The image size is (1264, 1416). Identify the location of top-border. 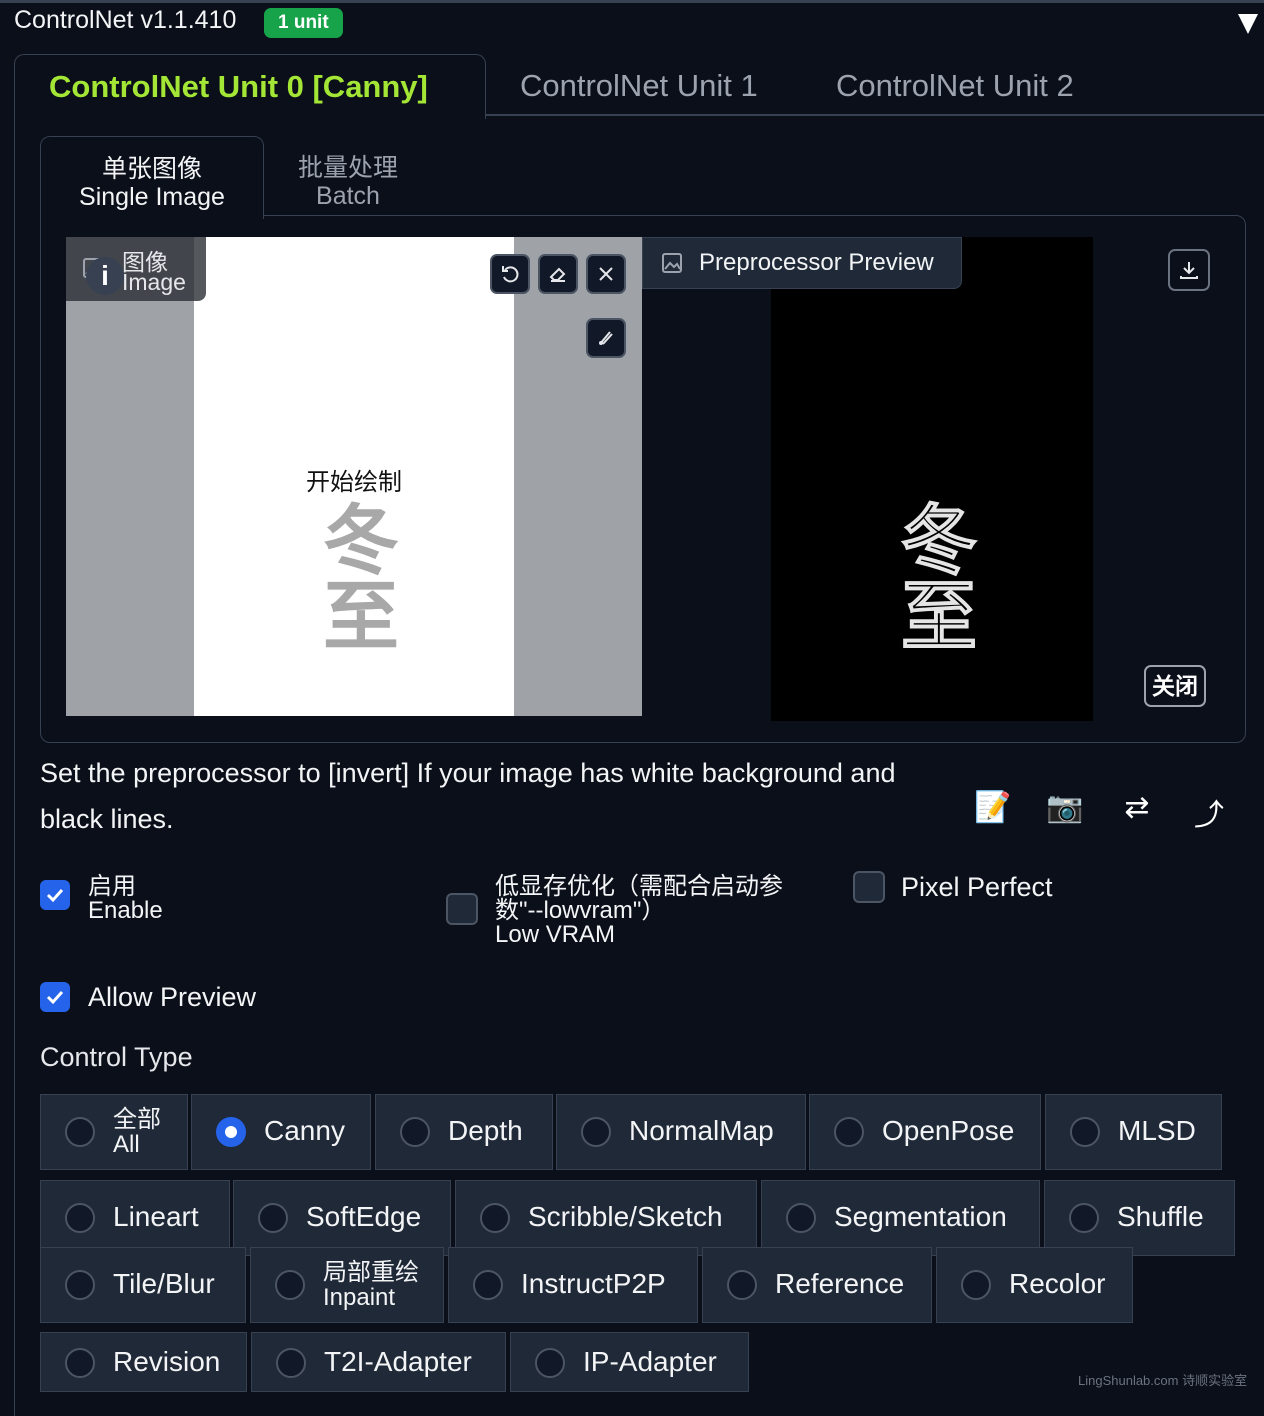
(632, 1).